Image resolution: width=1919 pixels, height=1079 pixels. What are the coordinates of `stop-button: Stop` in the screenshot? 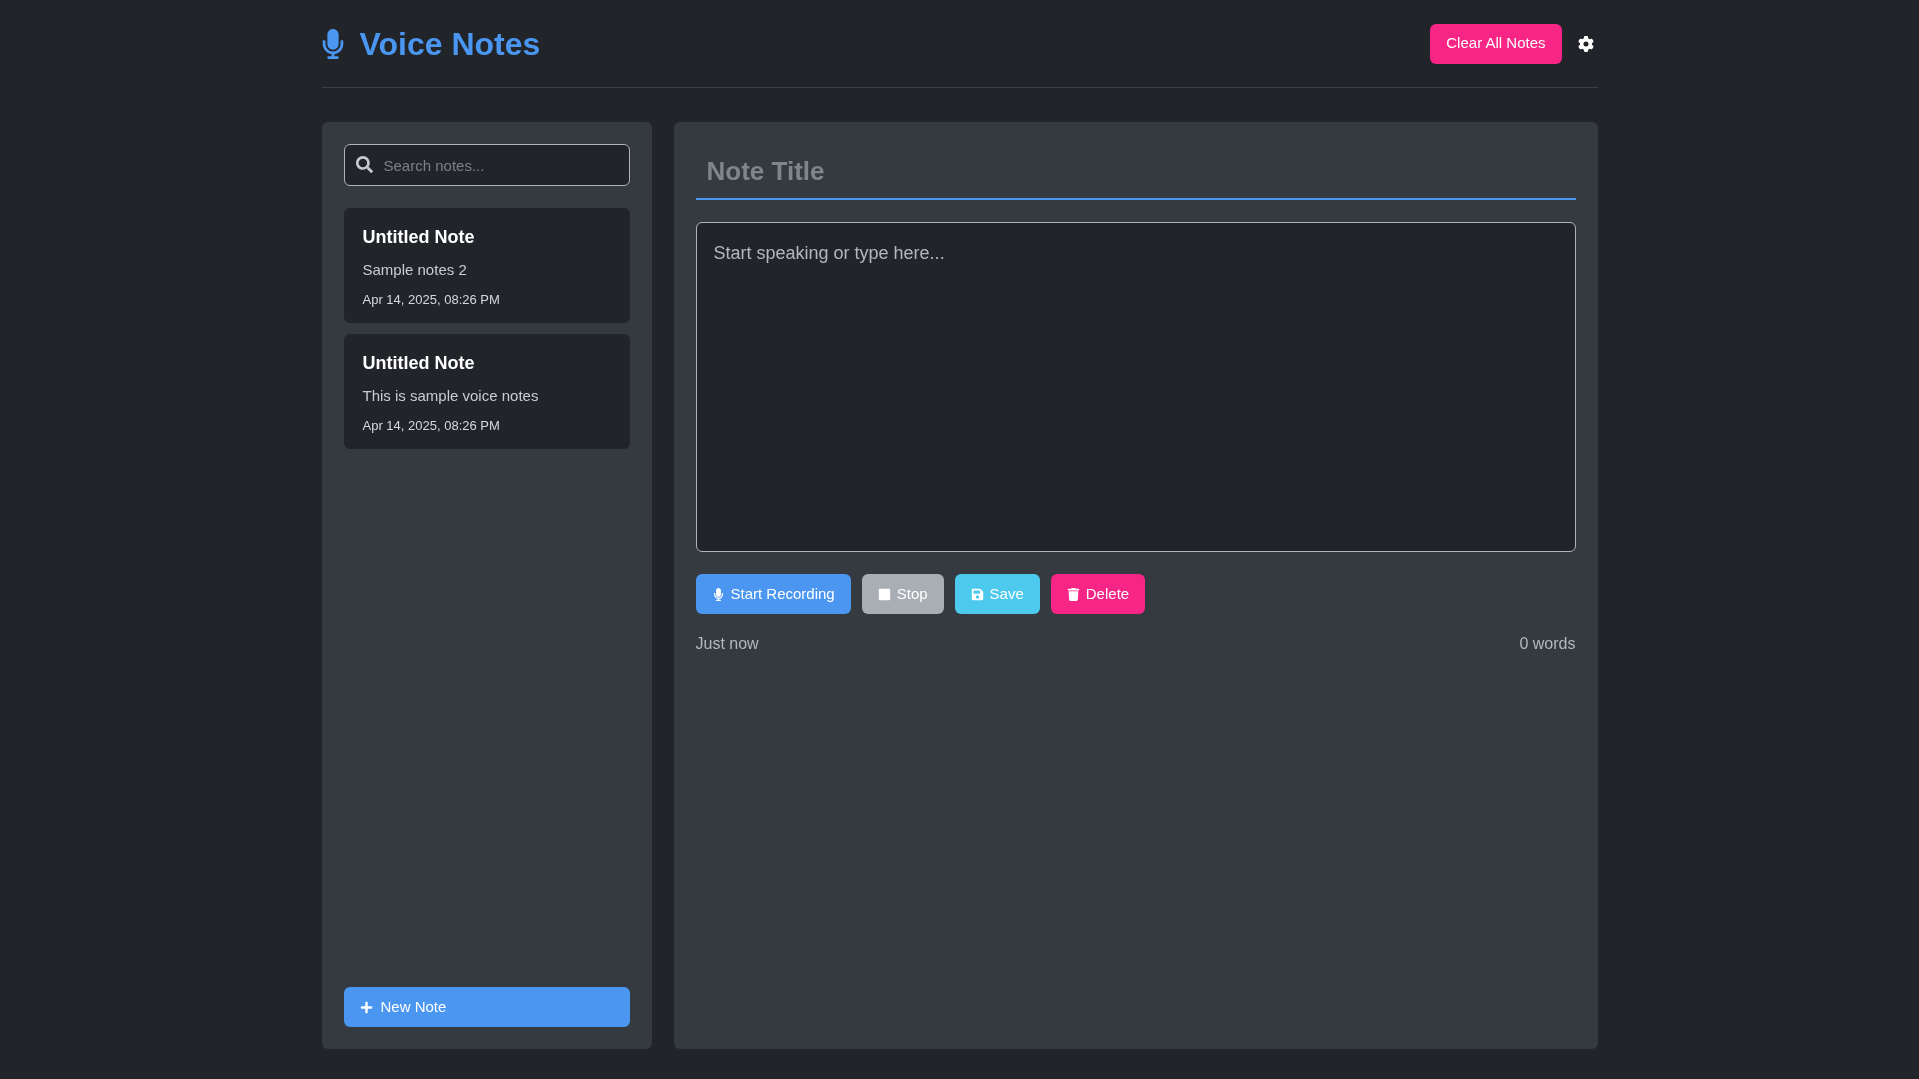 It's located at (902, 594).